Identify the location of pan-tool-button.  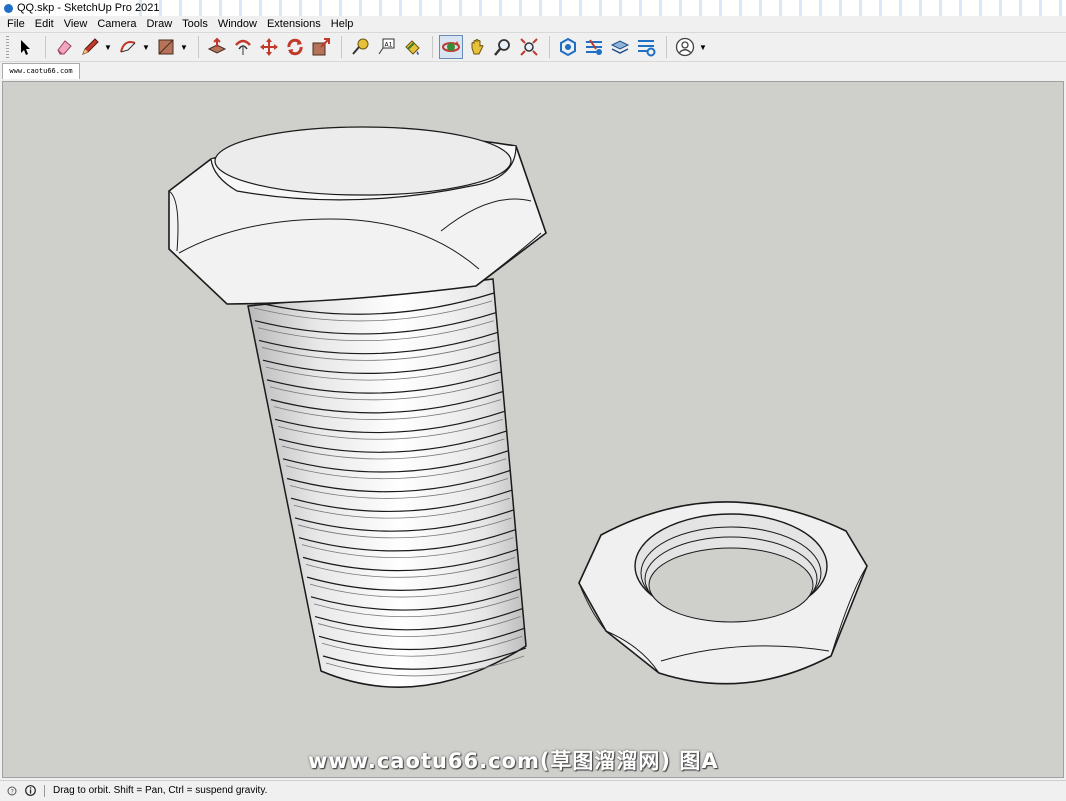
(477, 47).